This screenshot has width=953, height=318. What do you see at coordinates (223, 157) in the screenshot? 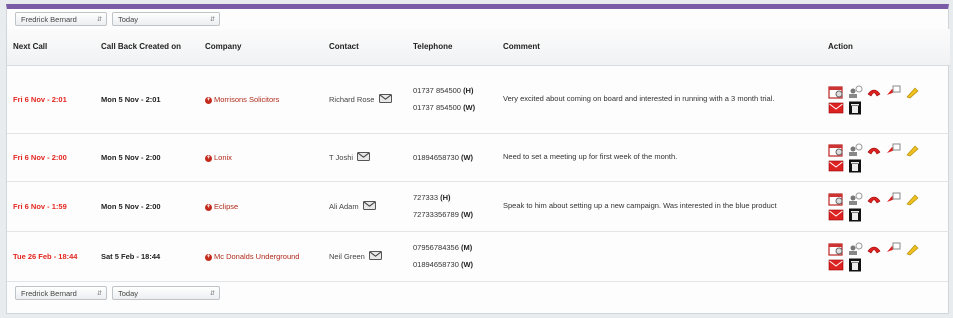
I see `company-link: Lonix` at bounding box center [223, 157].